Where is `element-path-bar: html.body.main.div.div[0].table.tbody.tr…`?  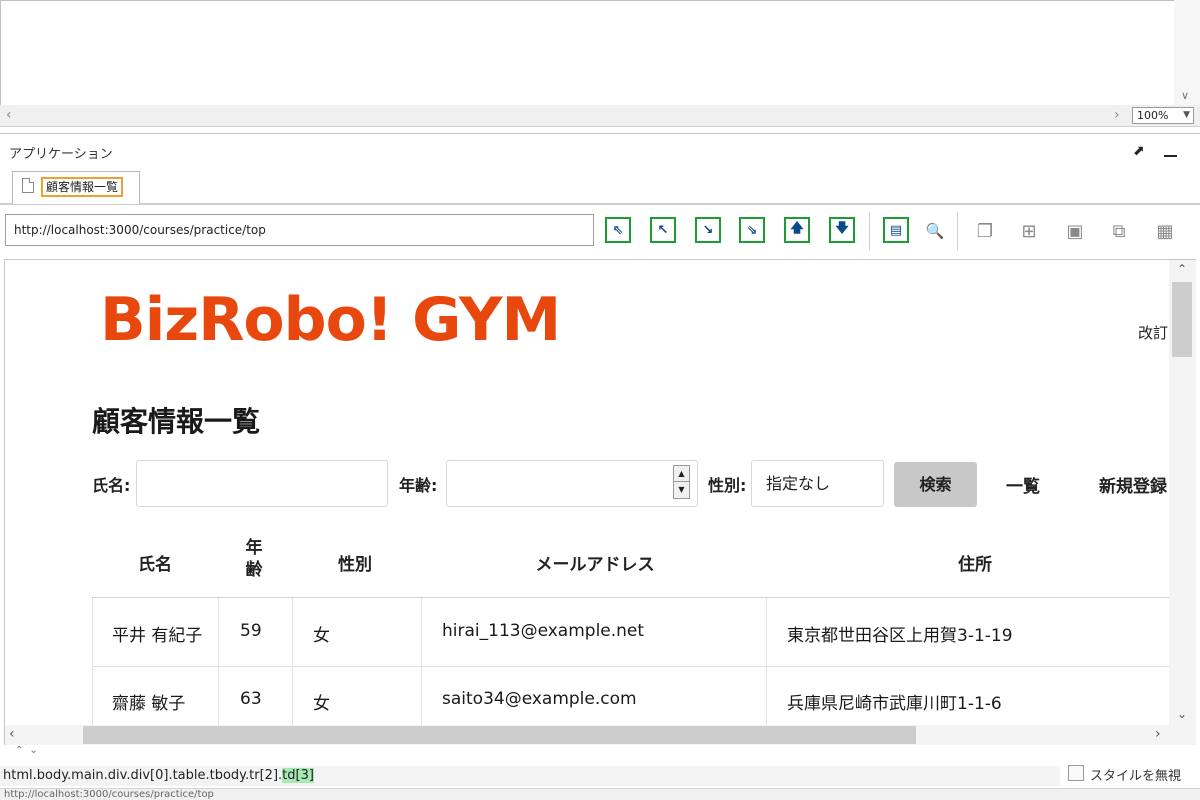
element-path-bar: html.body.main.div.div[0].table.tbody.tr… is located at coordinates (530, 776).